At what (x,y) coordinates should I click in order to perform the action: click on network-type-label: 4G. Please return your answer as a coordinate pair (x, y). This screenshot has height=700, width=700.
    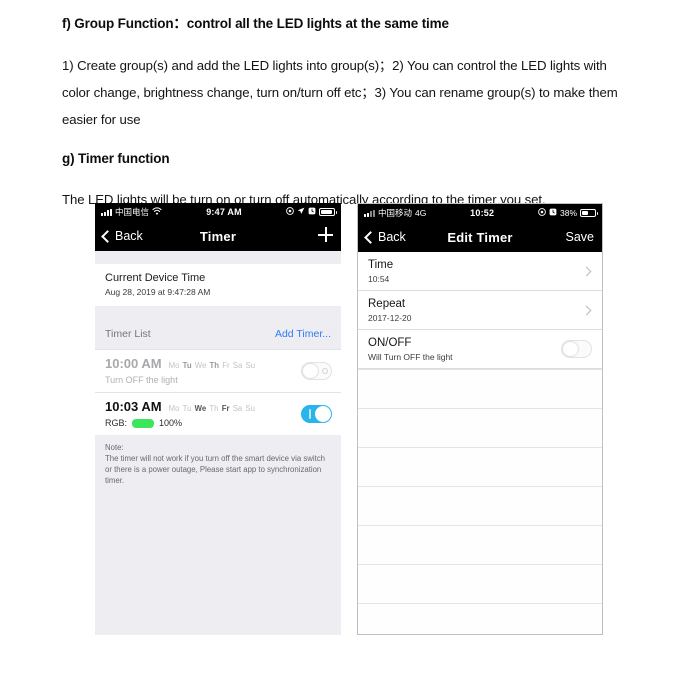
    Looking at the image, I should click on (421, 213).